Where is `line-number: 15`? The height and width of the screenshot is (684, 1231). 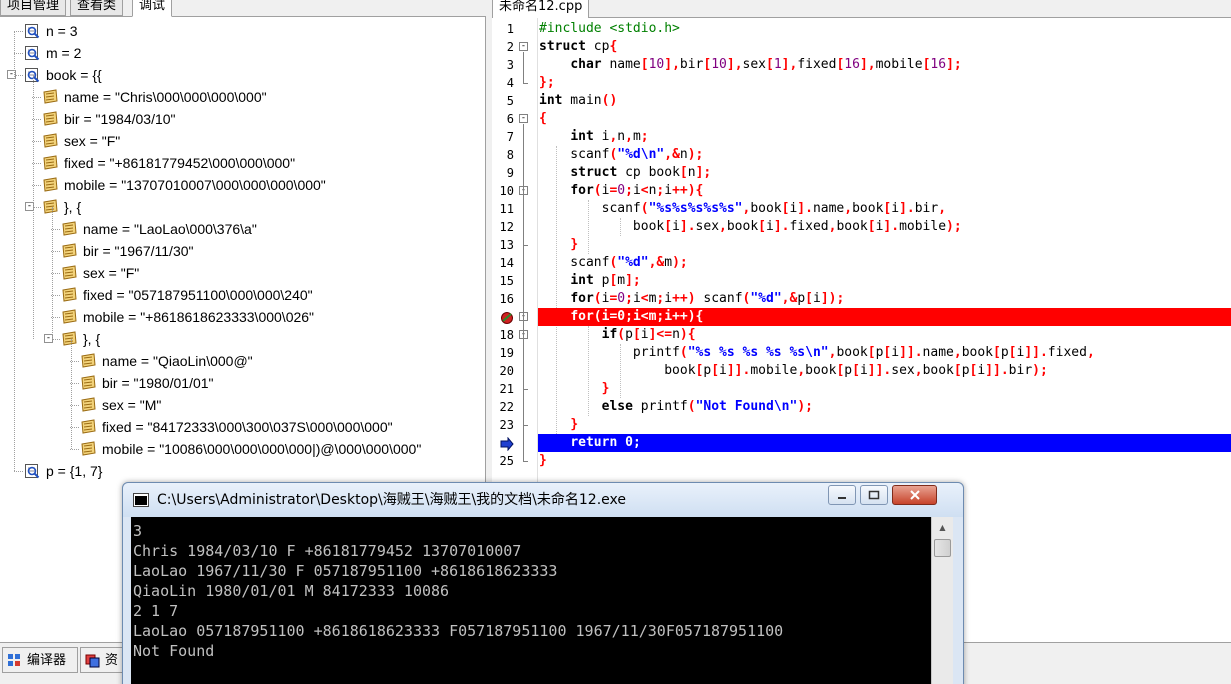 line-number: 15 is located at coordinates (503, 281).